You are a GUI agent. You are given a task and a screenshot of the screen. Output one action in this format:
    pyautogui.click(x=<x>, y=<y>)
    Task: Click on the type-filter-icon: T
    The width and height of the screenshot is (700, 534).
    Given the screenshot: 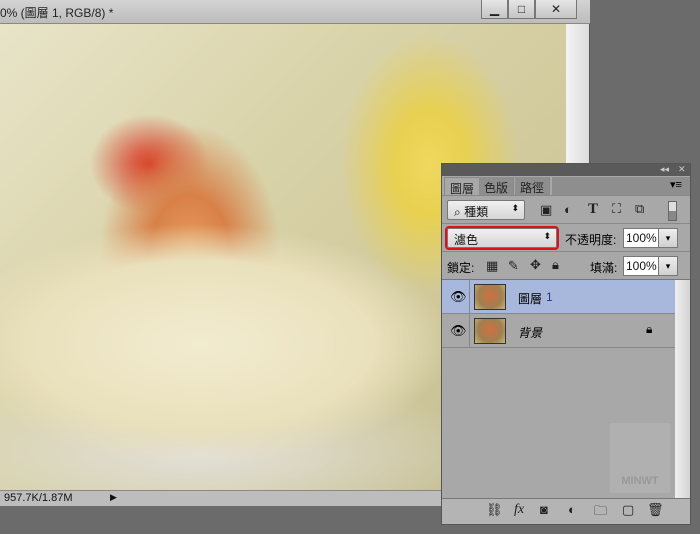 What is the action you would take?
    pyautogui.click(x=593, y=209)
    